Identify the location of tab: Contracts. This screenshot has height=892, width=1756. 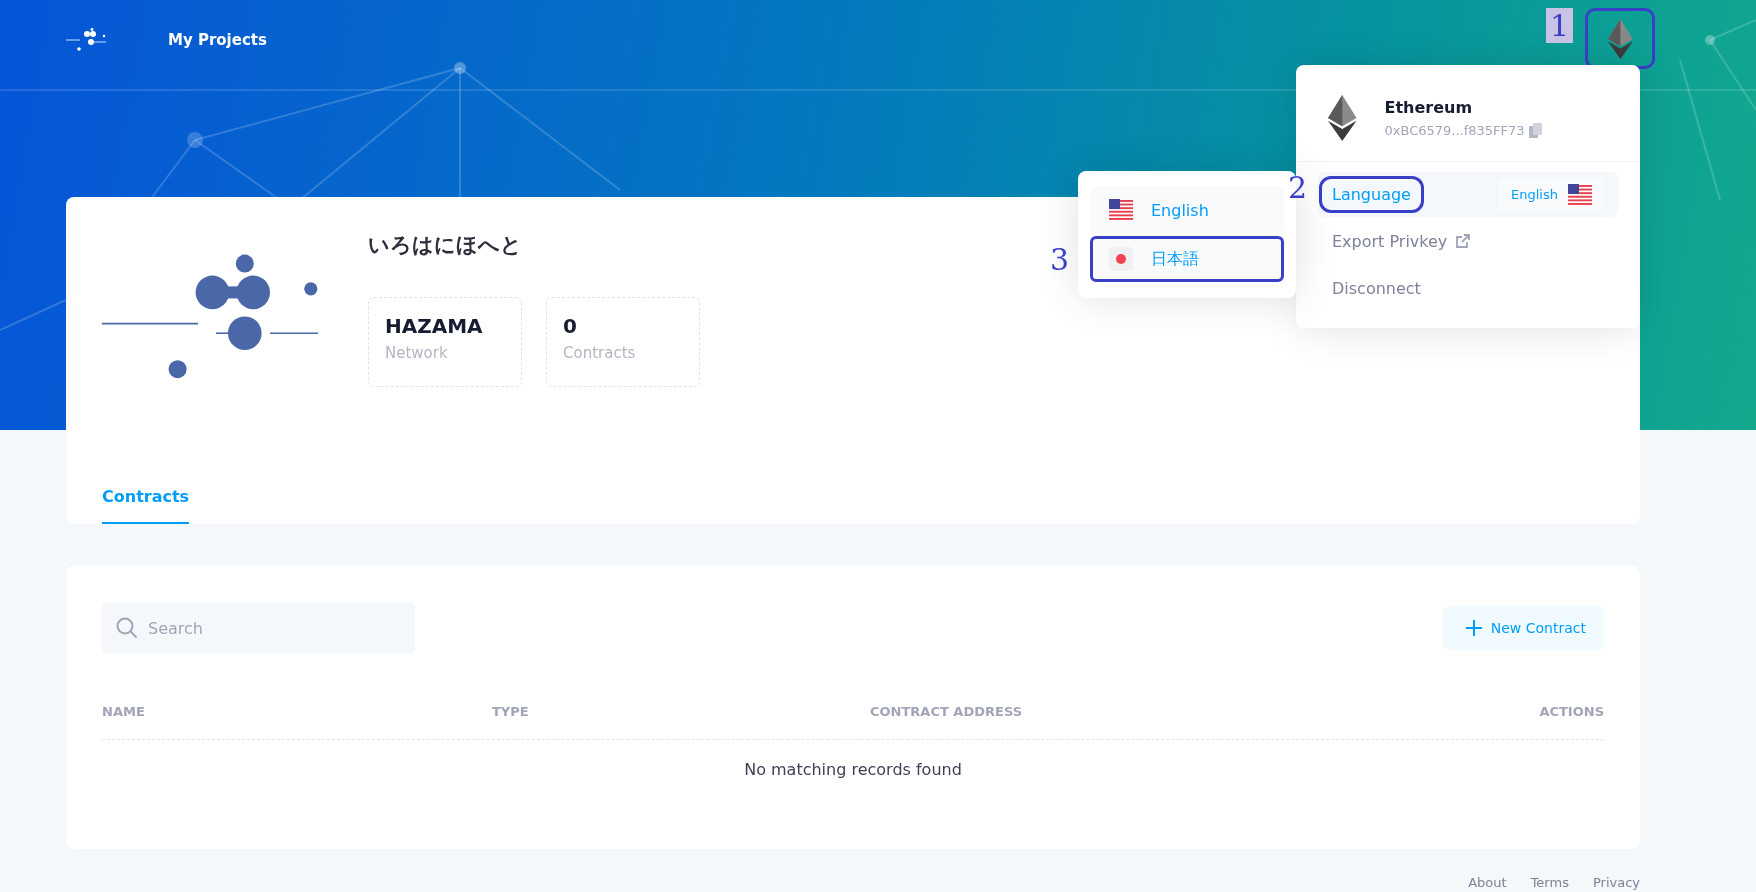
(146, 505).